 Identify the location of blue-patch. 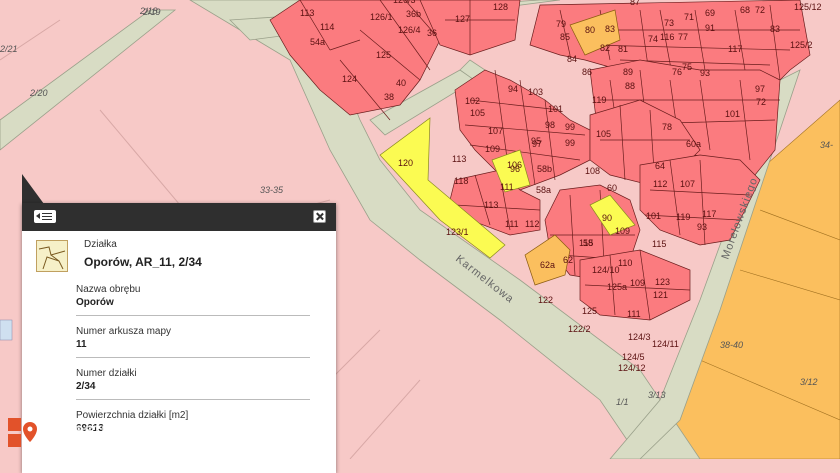
(6, 330).